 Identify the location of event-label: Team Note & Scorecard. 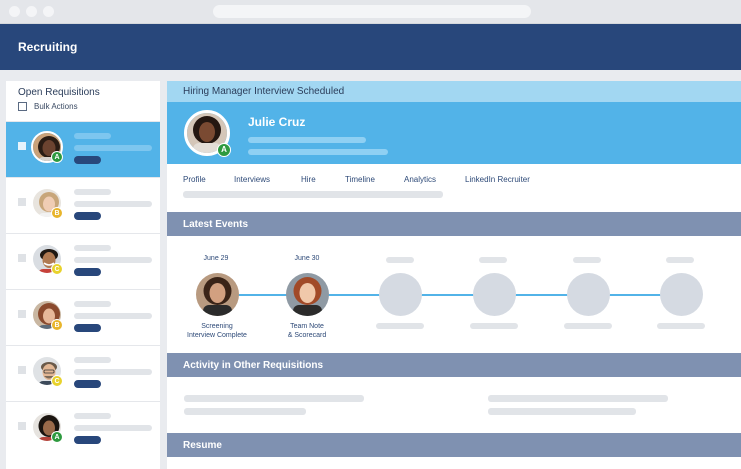
(307, 331).